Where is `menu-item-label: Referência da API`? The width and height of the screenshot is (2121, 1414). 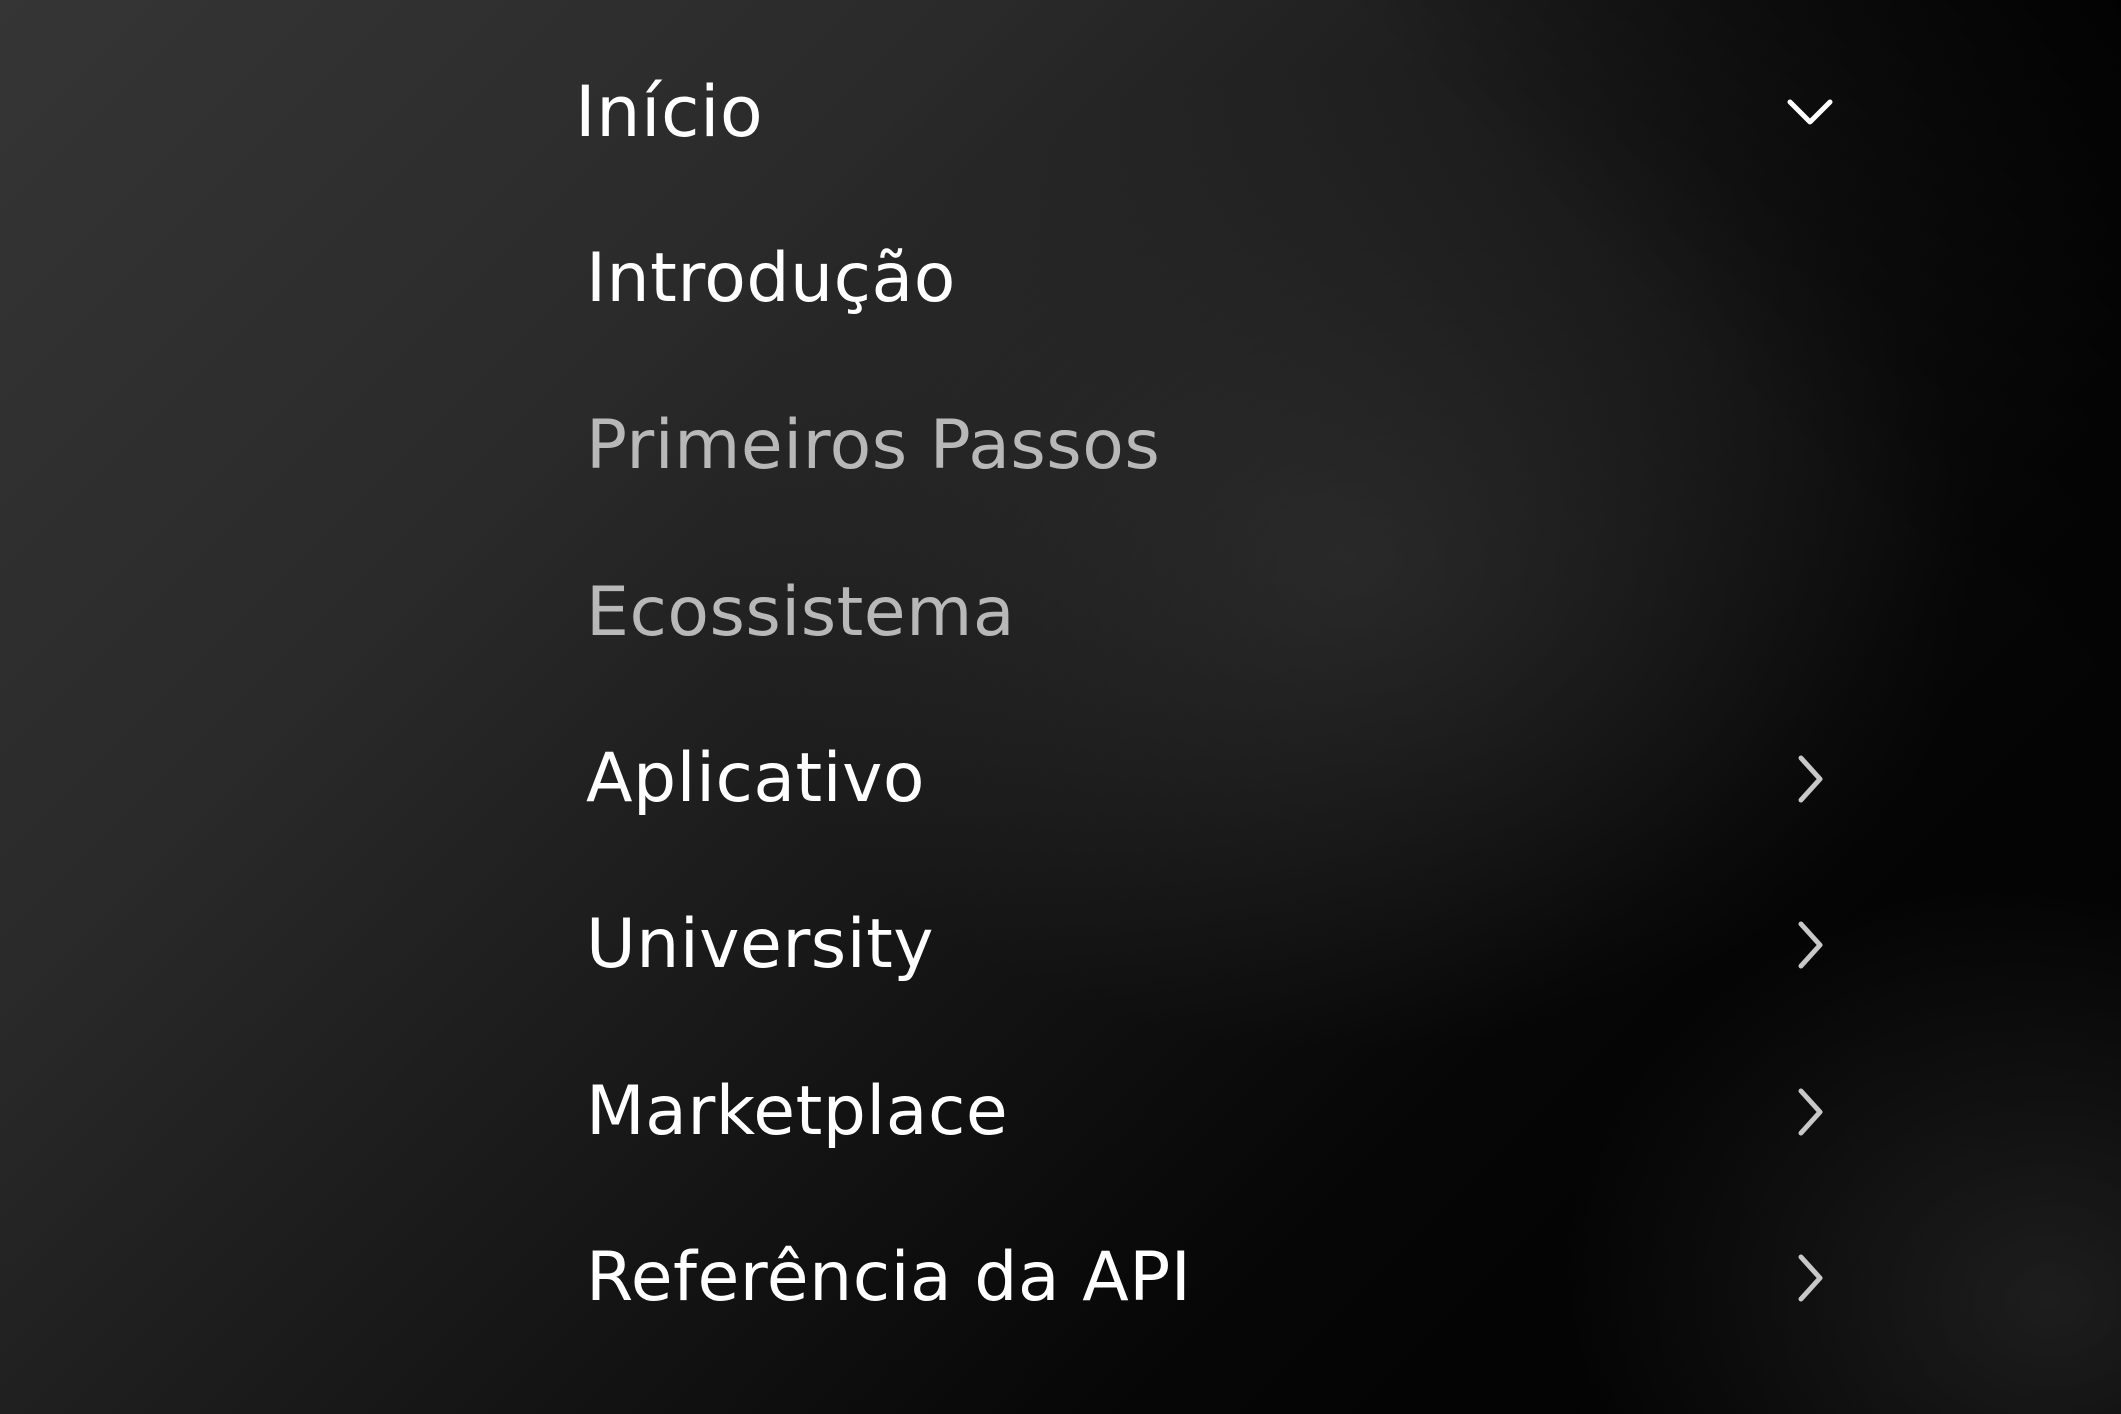 menu-item-label: Referência da API is located at coordinates (889, 1277).